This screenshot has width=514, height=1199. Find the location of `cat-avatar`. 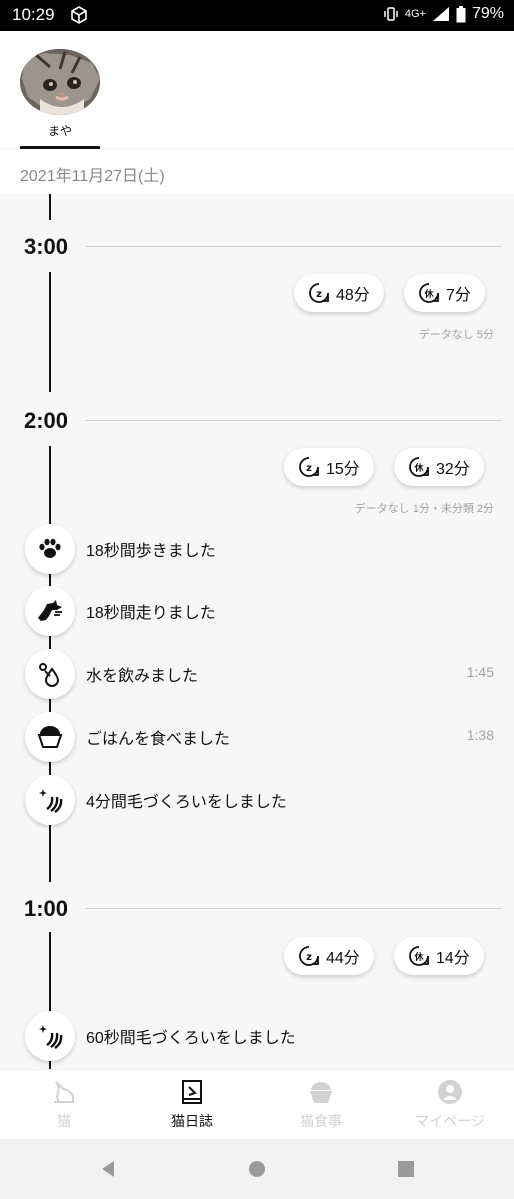

cat-avatar is located at coordinates (60, 82).